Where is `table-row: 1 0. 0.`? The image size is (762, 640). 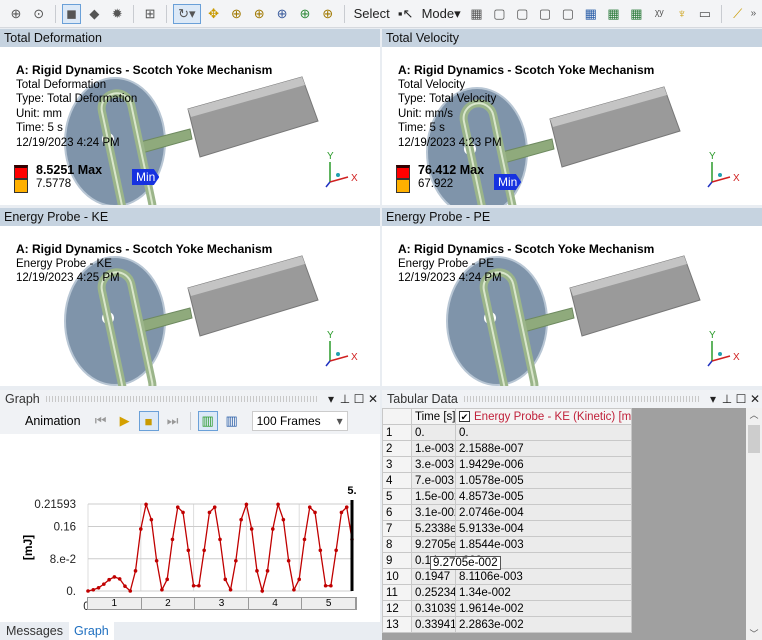
table-row: 1 0. 0. is located at coordinates (507, 432).